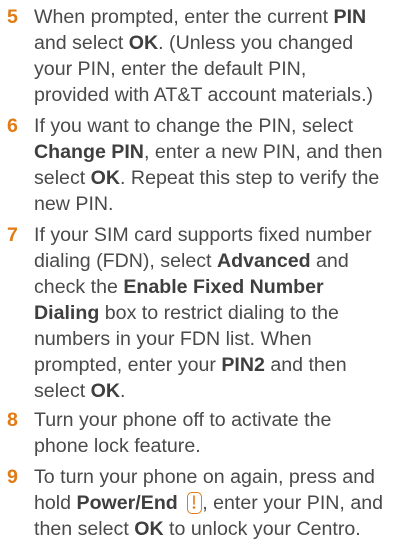 This screenshot has width=413, height=560. What do you see at coordinates (204, 95) in the screenshot?
I see `text-run: provided with AT&T account materials.)` at bounding box center [204, 95].